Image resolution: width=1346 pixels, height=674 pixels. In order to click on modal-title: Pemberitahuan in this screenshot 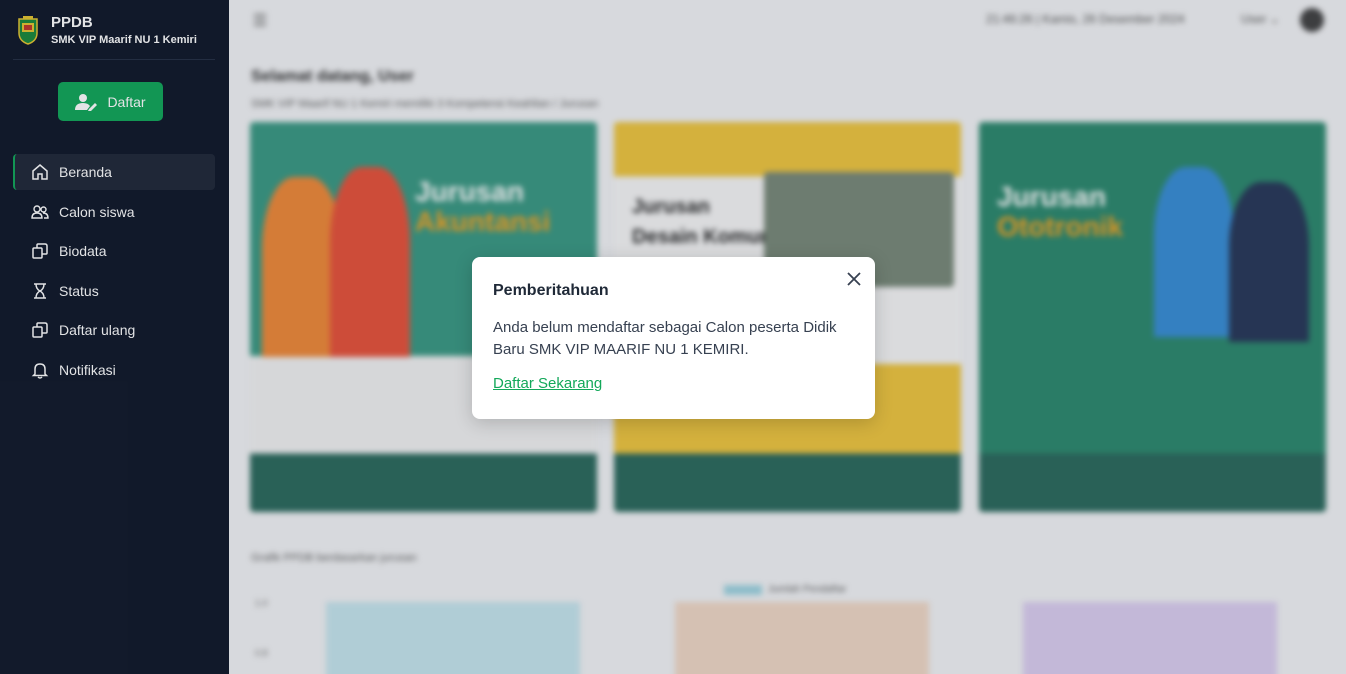, I will do `click(551, 290)`.